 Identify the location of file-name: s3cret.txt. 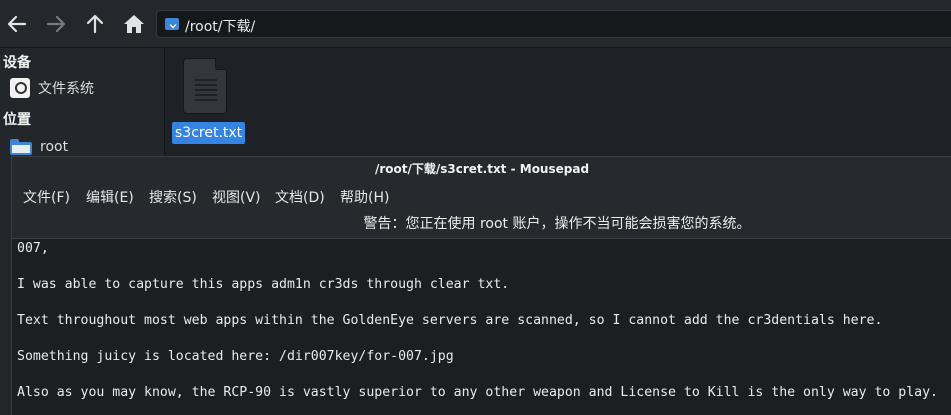
(209, 133).